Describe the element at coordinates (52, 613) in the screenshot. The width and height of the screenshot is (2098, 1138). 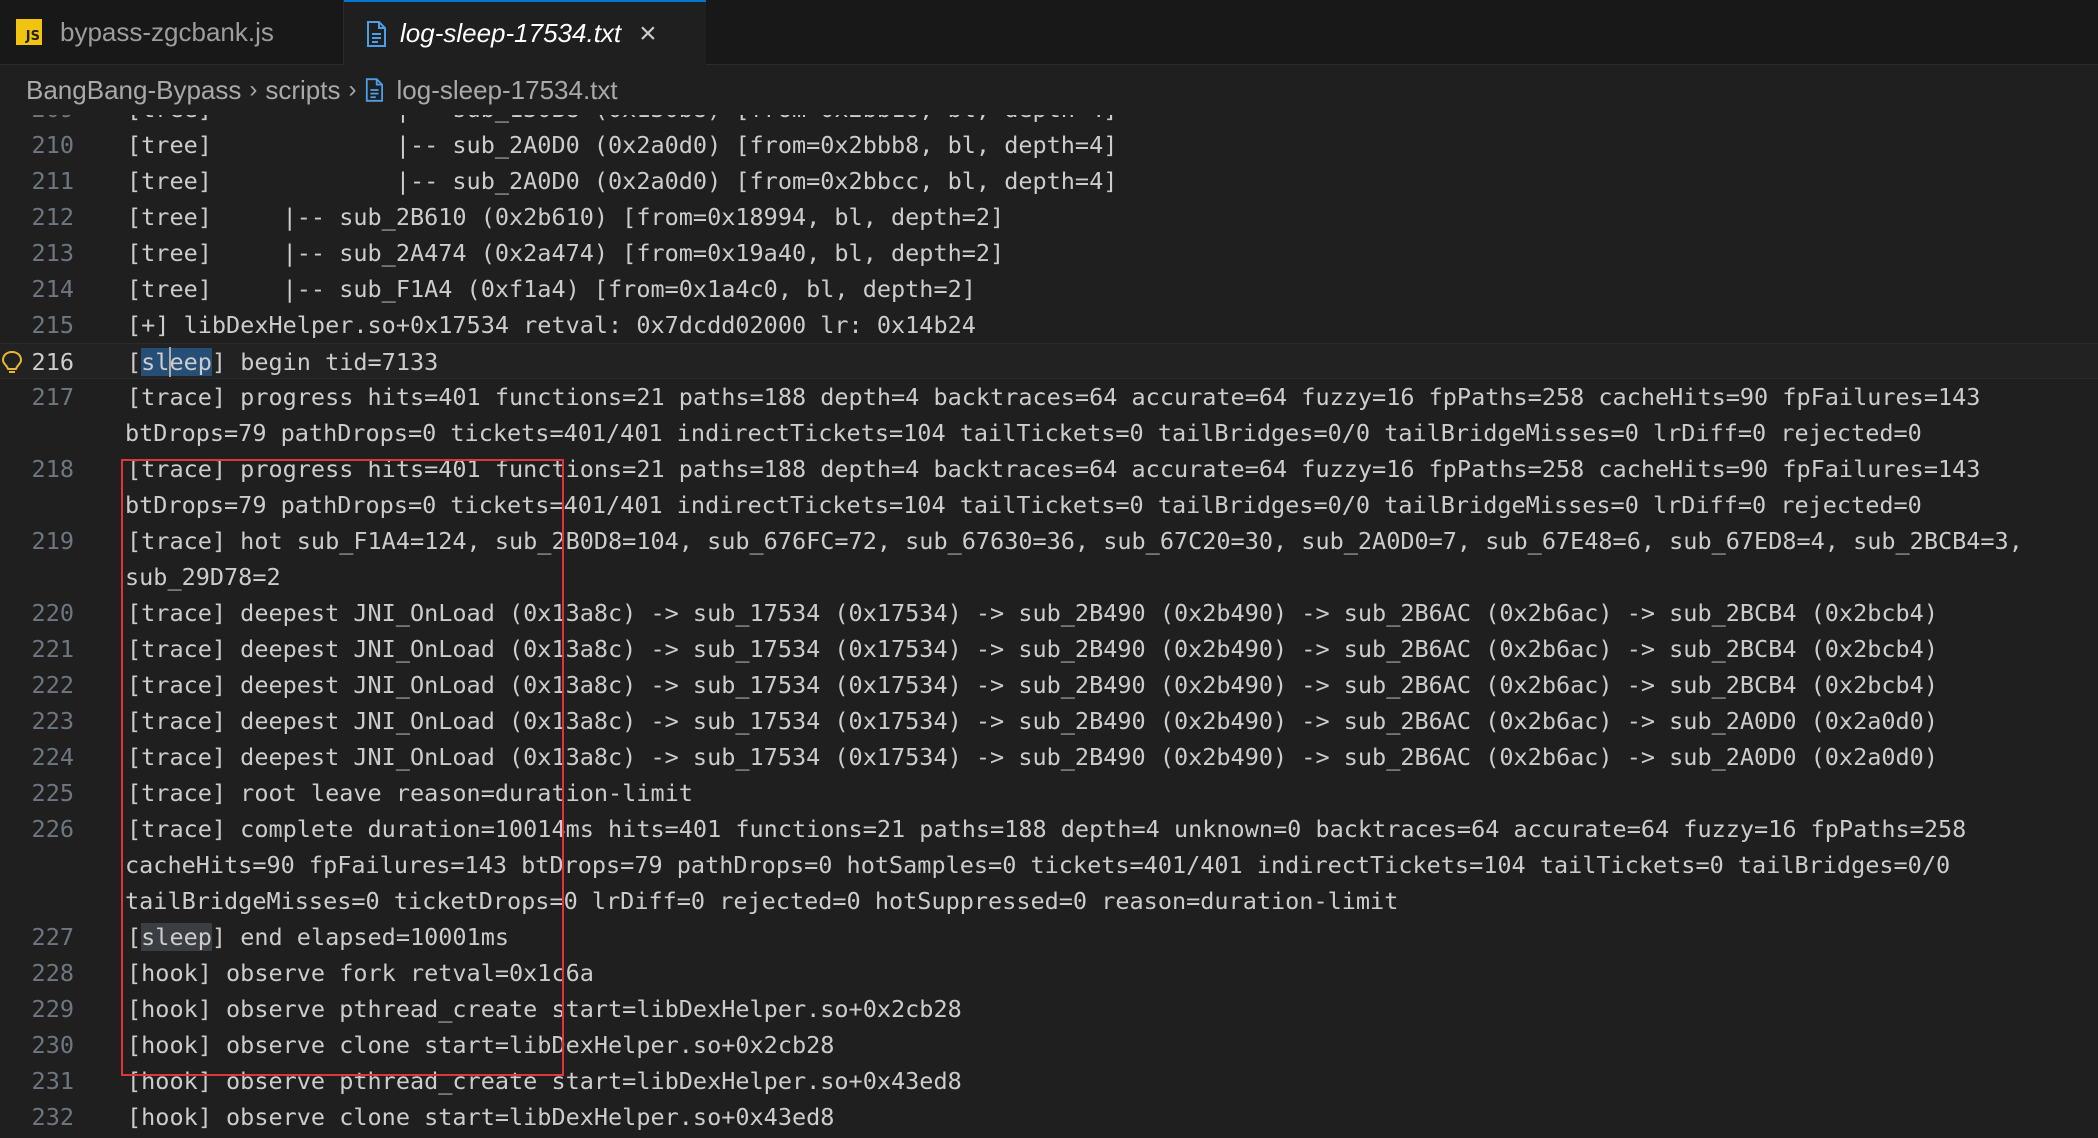
I see `line-number: 220` at that location.